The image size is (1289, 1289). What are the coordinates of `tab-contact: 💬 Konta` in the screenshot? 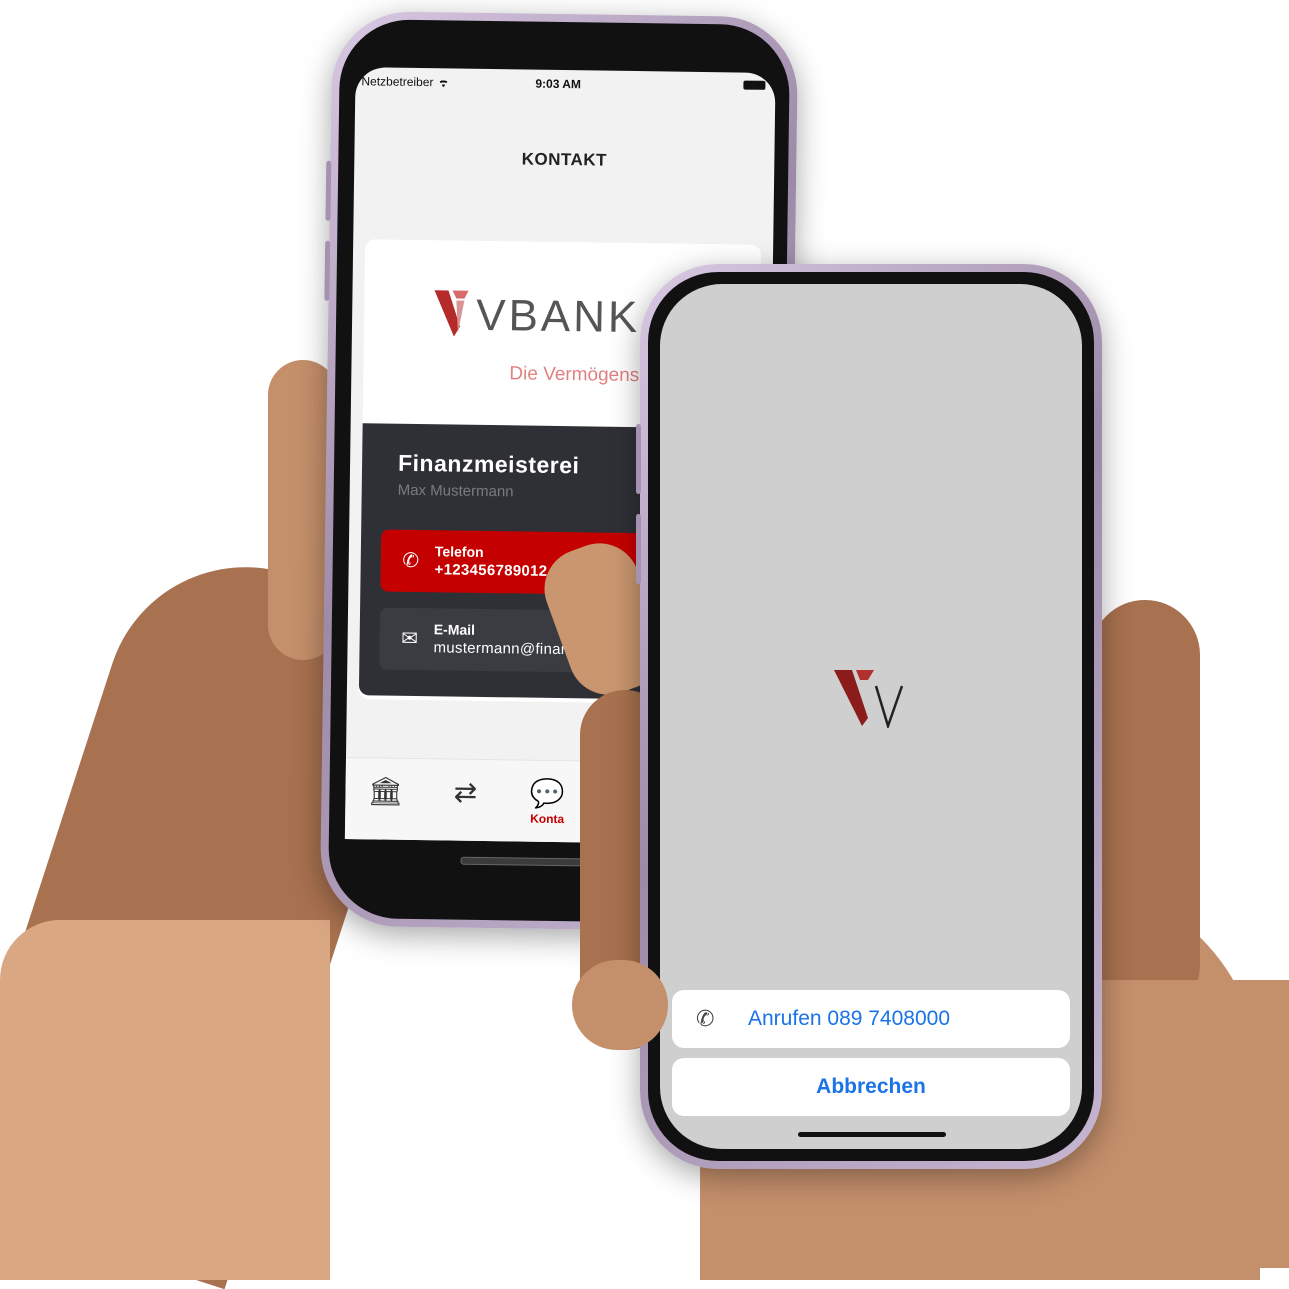 It's located at (547, 801).